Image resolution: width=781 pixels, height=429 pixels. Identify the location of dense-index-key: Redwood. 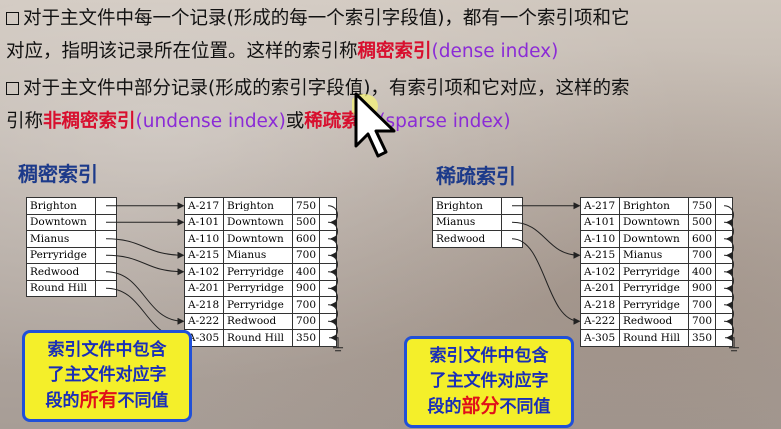
(61, 272).